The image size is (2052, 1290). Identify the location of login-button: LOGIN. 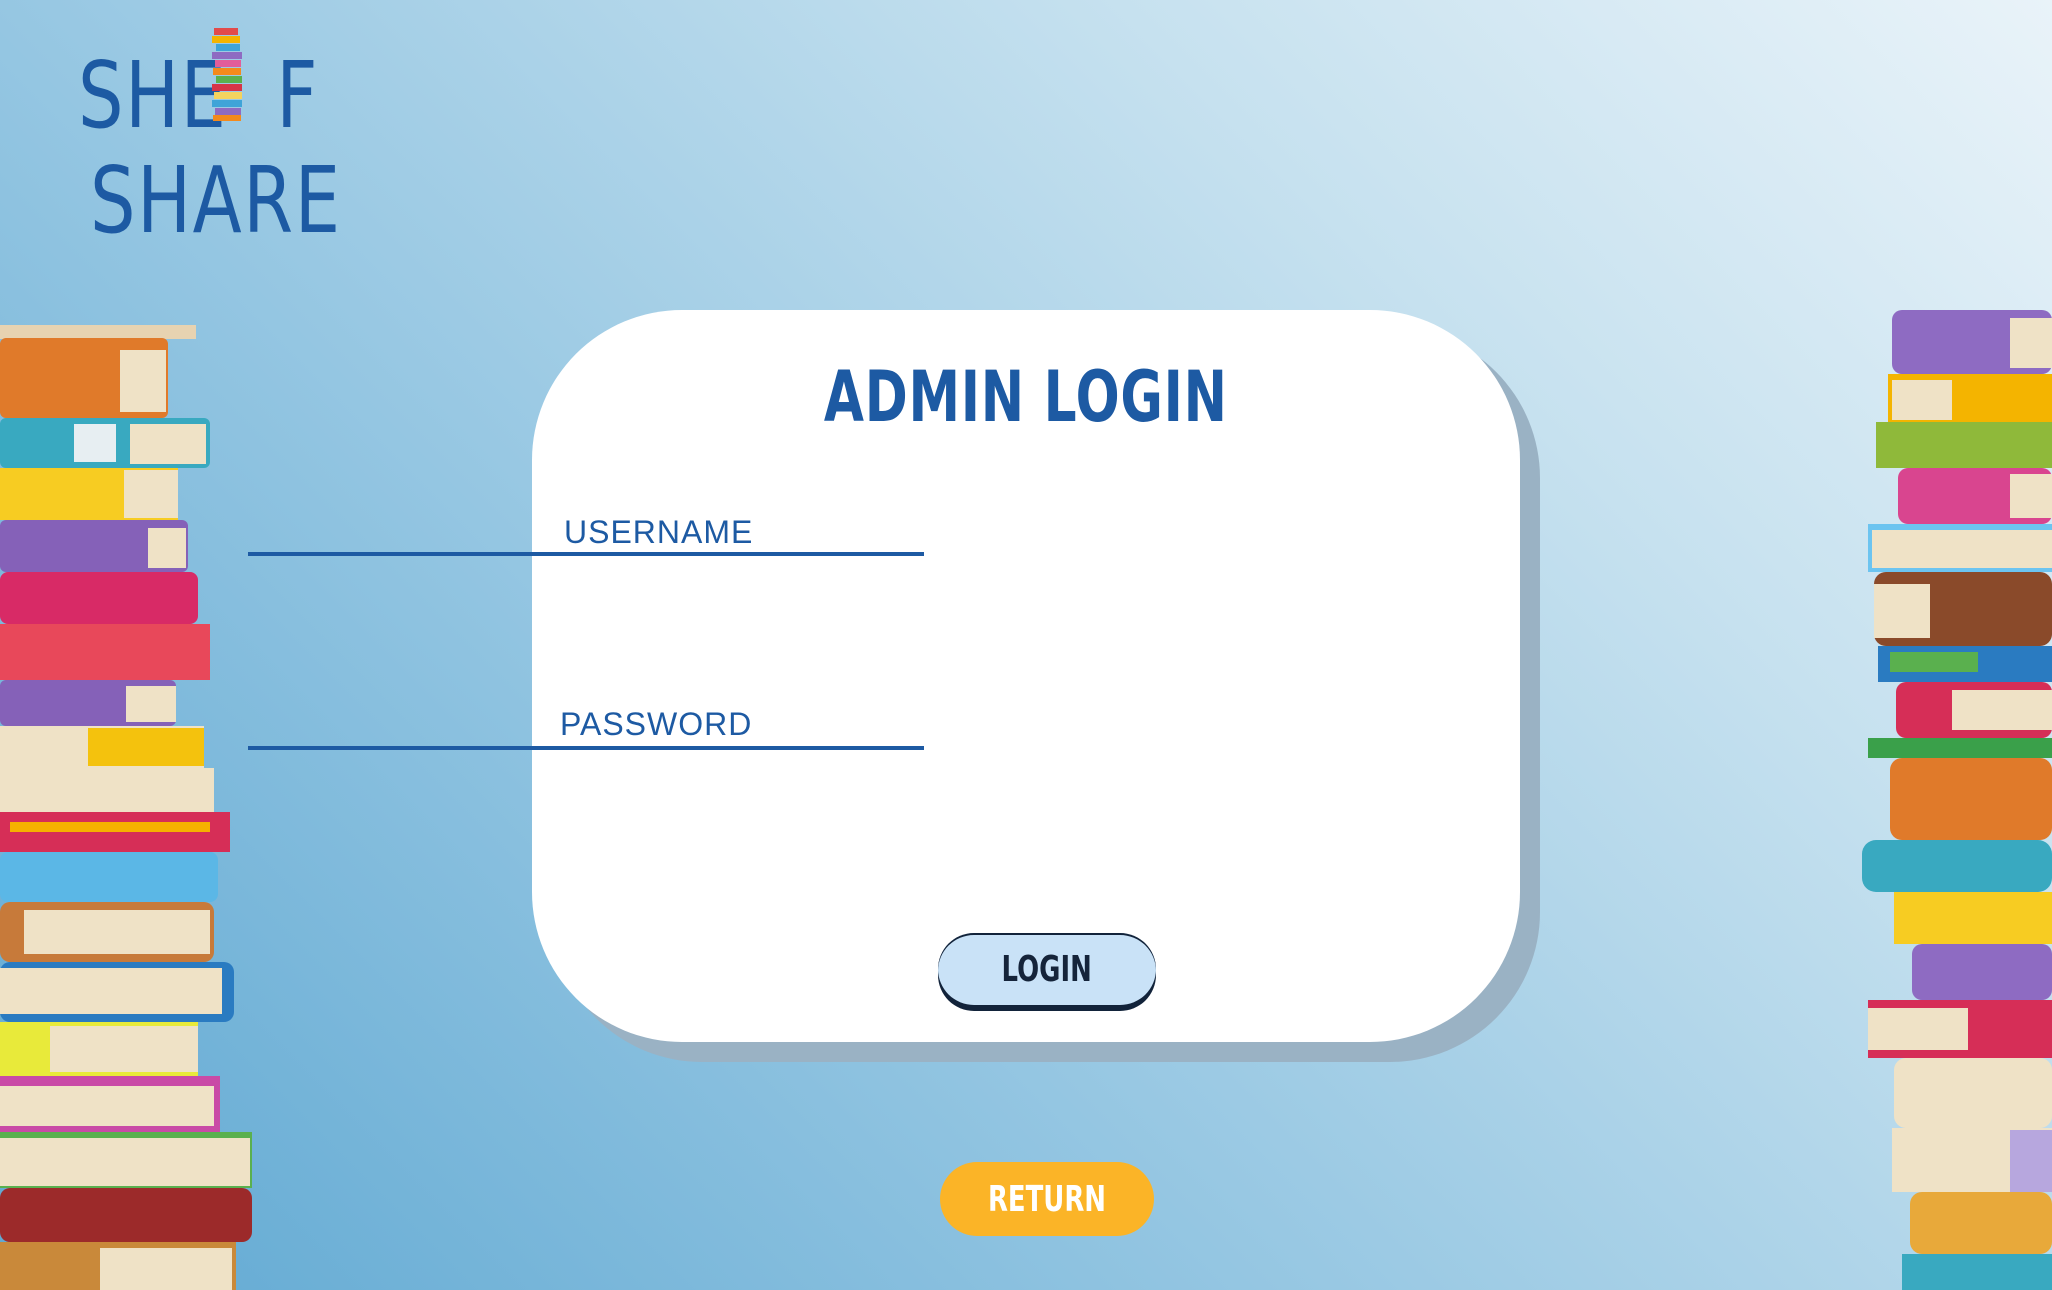
(1047, 969).